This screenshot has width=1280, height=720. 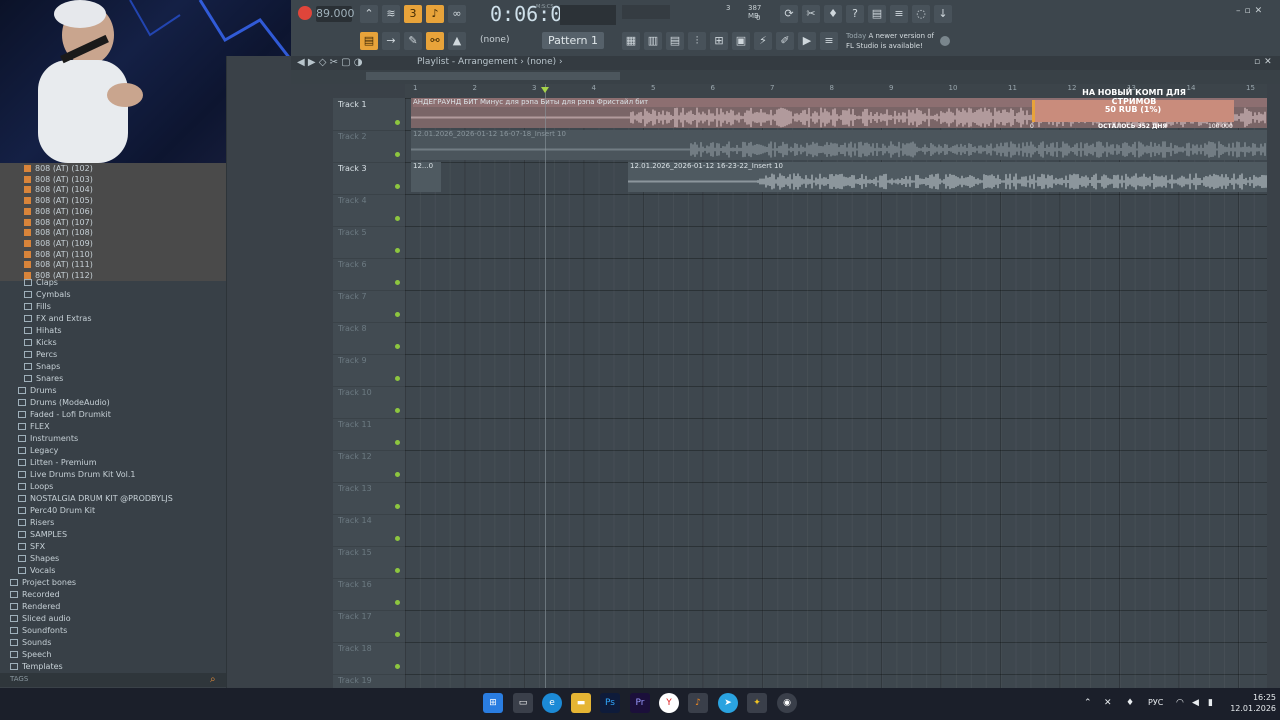 What do you see at coordinates (573, 40) in the screenshot?
I see `pattern-select: Pattern 1` at bounding box center [573, 40].